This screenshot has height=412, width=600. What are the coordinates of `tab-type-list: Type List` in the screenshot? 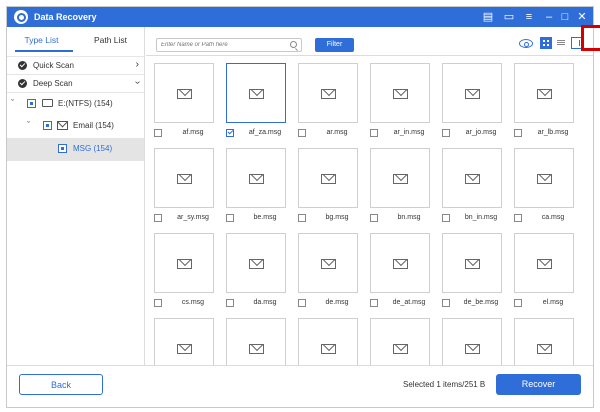 It's located at (41, 40).